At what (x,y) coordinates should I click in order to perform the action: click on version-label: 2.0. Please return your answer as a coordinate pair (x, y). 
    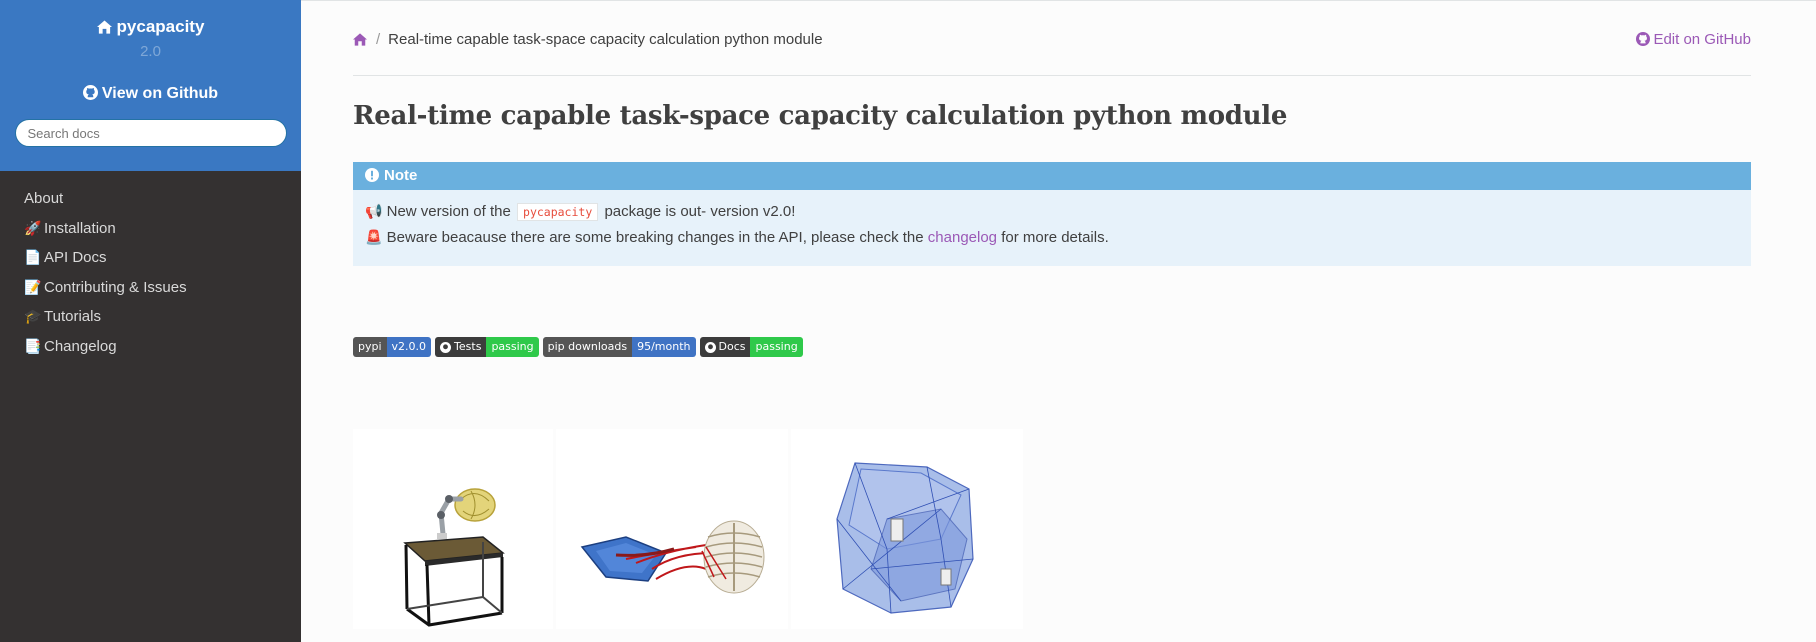
    Looking at the image, I should click on (150, 51).